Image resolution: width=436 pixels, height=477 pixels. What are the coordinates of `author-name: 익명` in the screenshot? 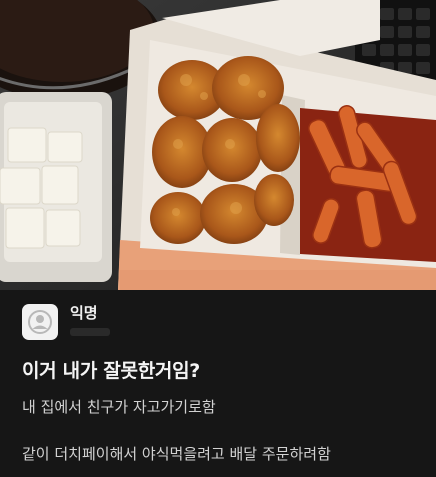 It's located at (84, 313).